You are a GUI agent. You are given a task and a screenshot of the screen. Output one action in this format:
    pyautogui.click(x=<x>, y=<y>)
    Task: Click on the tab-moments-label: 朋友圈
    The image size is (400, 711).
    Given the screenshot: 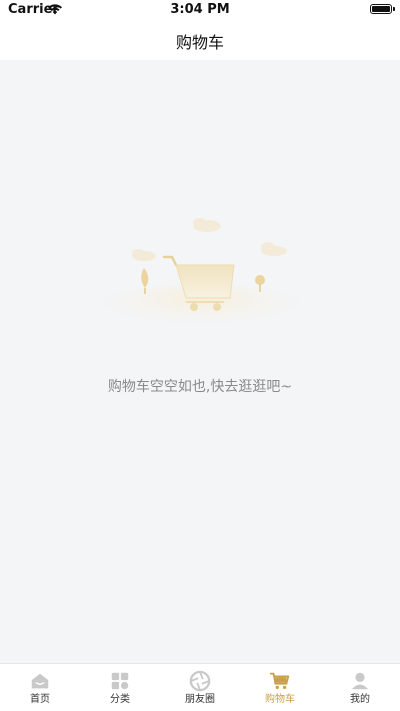 What is the action you would take?
    pyautogui.click(x=200, y=699)
    